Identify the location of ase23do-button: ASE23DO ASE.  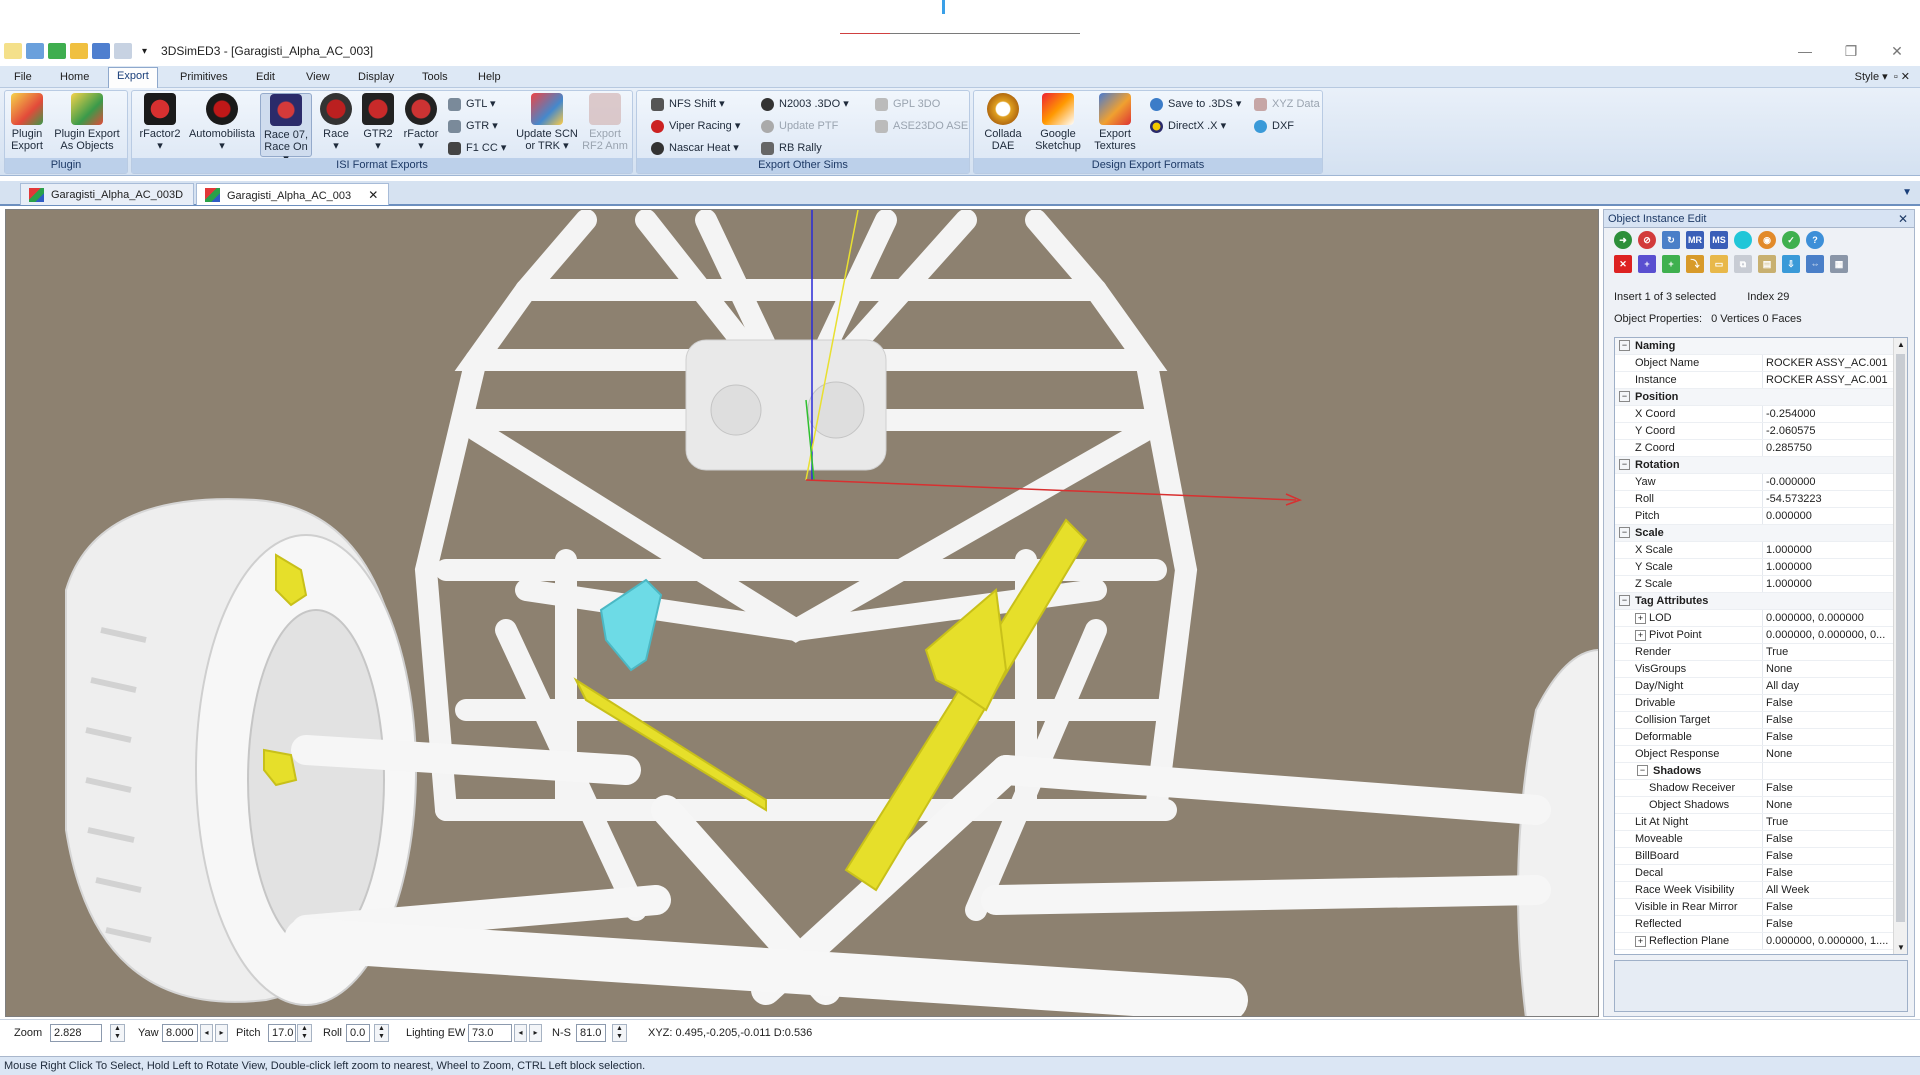
(921, 126).